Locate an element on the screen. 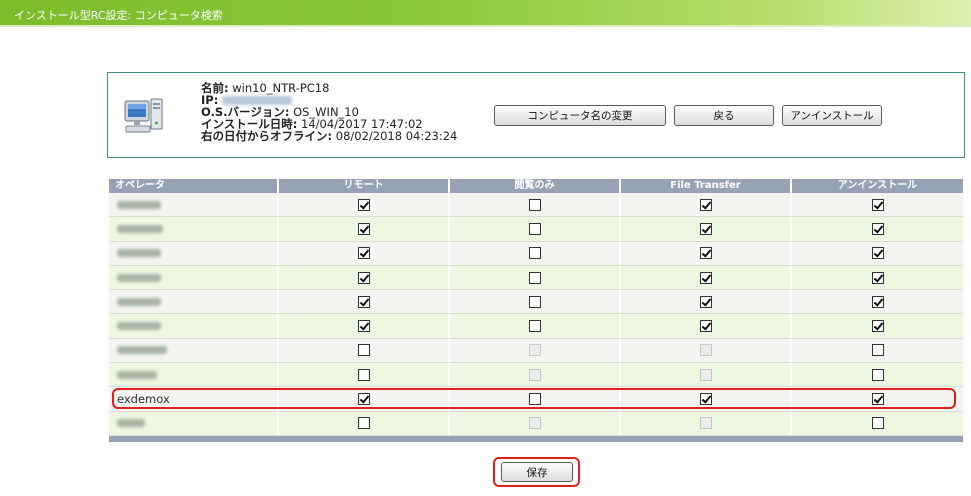 This screenshot has width=971, height=496. back-button: 戻る is located at coordinates (724, 115).